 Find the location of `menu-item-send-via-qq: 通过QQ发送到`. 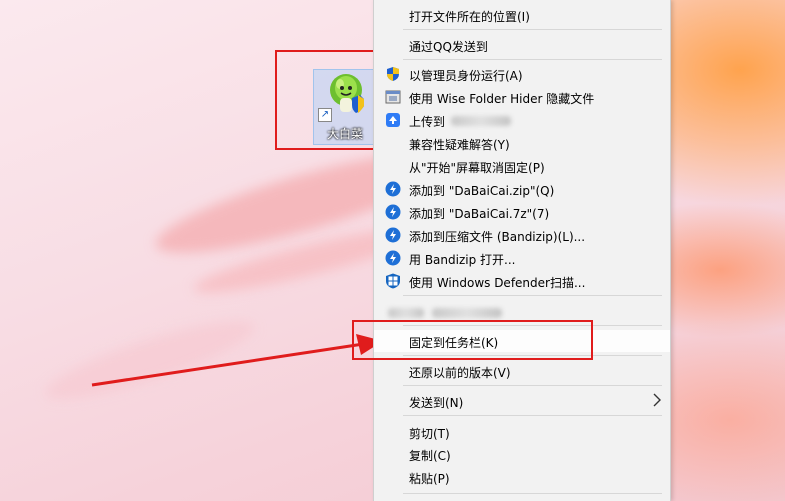

menu-item-send-via-qq: 通过QQ发送到 is located at coordinates (522, 45).